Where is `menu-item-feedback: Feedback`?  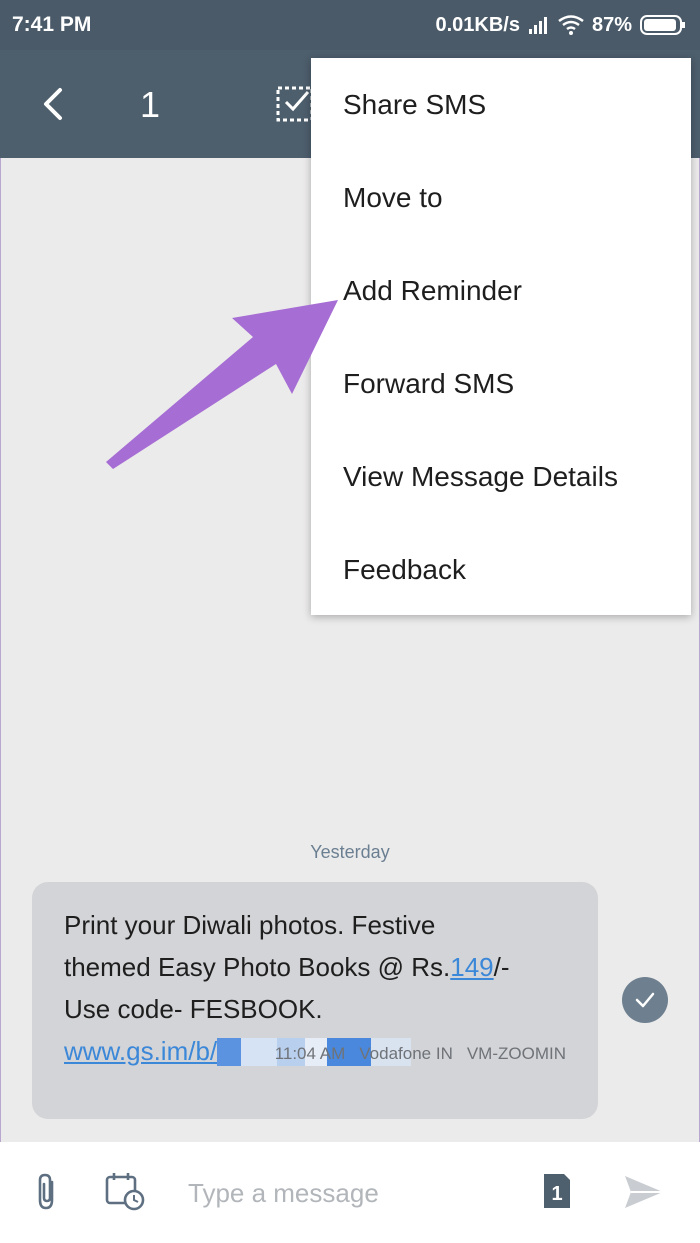 menu-item-feedback: Feedback is located at coordinates (501, 569).